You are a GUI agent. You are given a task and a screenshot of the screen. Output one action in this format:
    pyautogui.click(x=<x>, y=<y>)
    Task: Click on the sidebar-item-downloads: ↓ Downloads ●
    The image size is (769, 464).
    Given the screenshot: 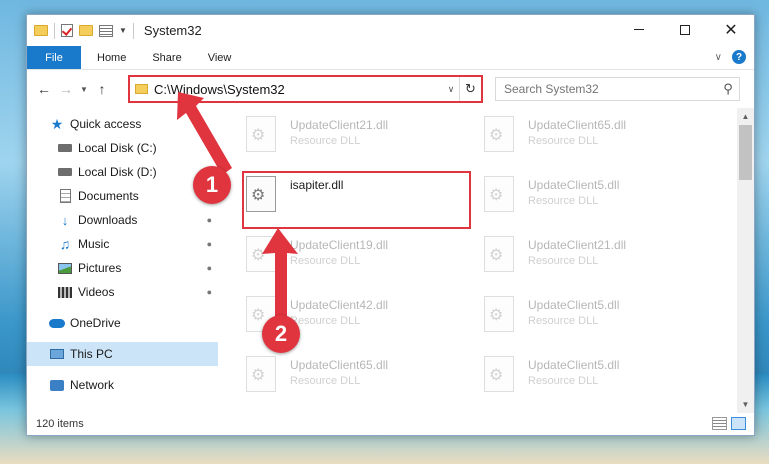 What is the action you would take?
    pyautogui.click(x=122, y=220)
    